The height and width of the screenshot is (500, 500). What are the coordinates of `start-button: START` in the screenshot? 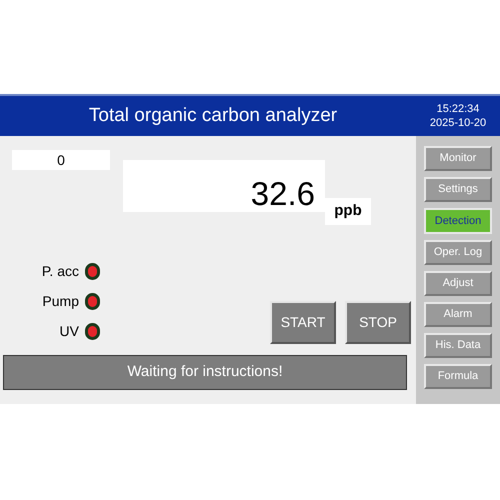 It's located at (303, 322).